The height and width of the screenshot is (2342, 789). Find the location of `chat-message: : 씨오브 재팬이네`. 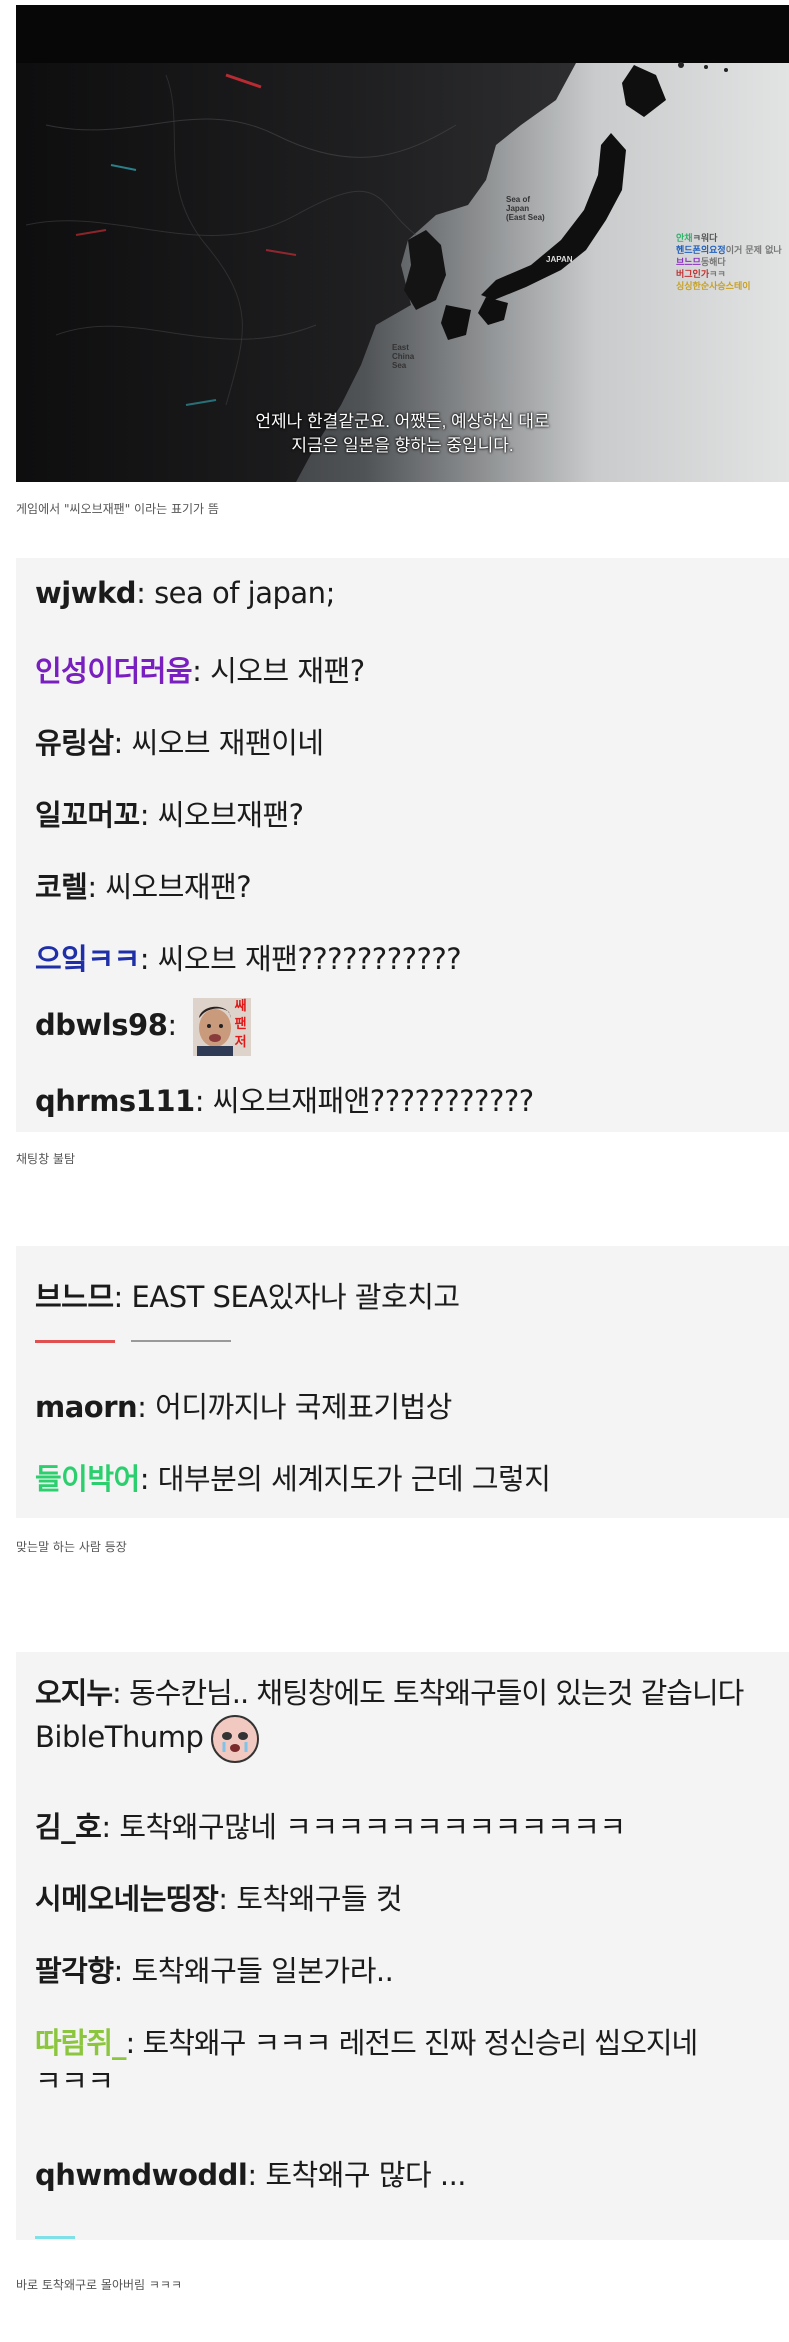

chat-message: : 씨오브 재팬이네 is located at coordinates (218, 743).